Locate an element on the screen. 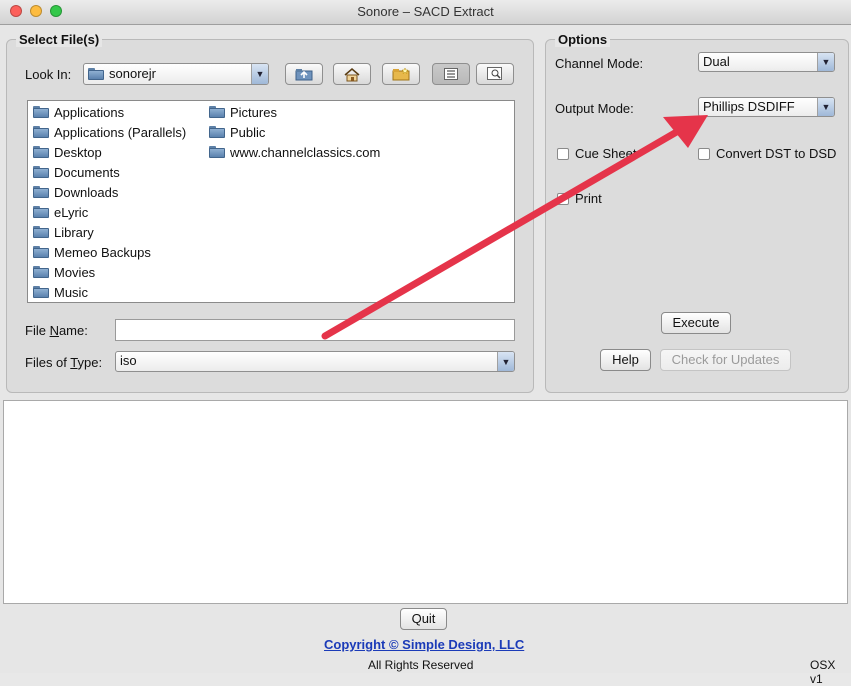 The width and height of the screenshot is (851, 686). file-list-item: Desktop is located at coordinates (67, 152).